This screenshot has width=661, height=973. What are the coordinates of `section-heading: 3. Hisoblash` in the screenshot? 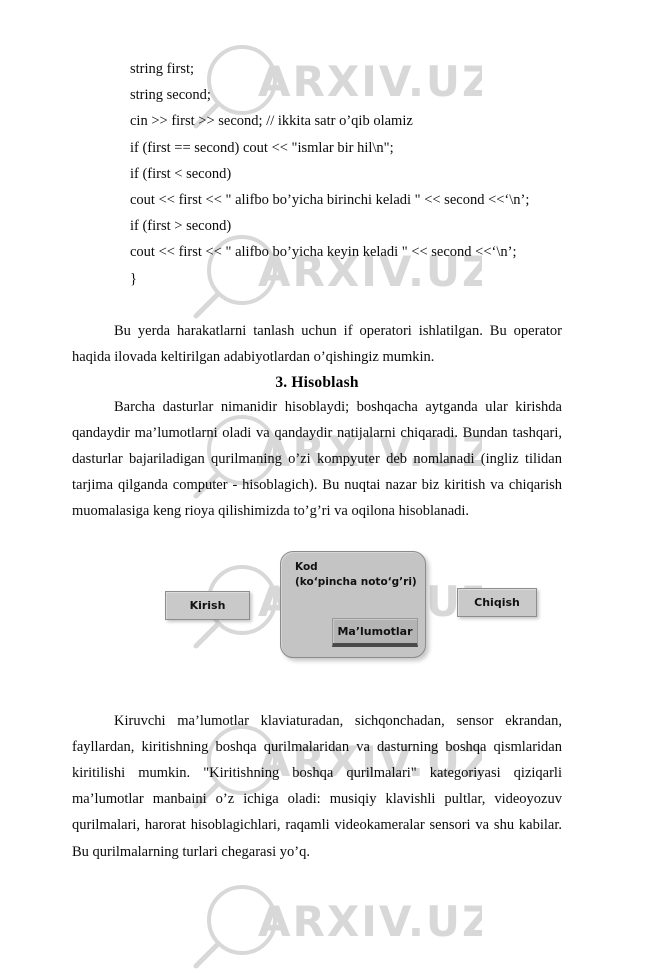 It's located at (317, 382).